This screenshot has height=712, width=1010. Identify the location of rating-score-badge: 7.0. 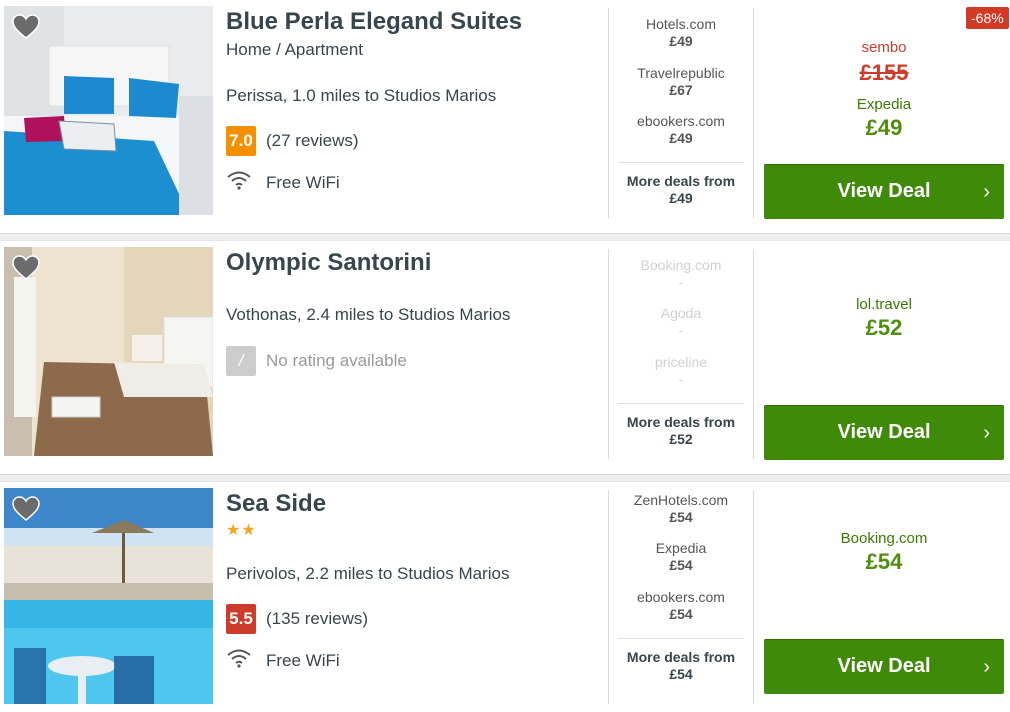
(241, 141).